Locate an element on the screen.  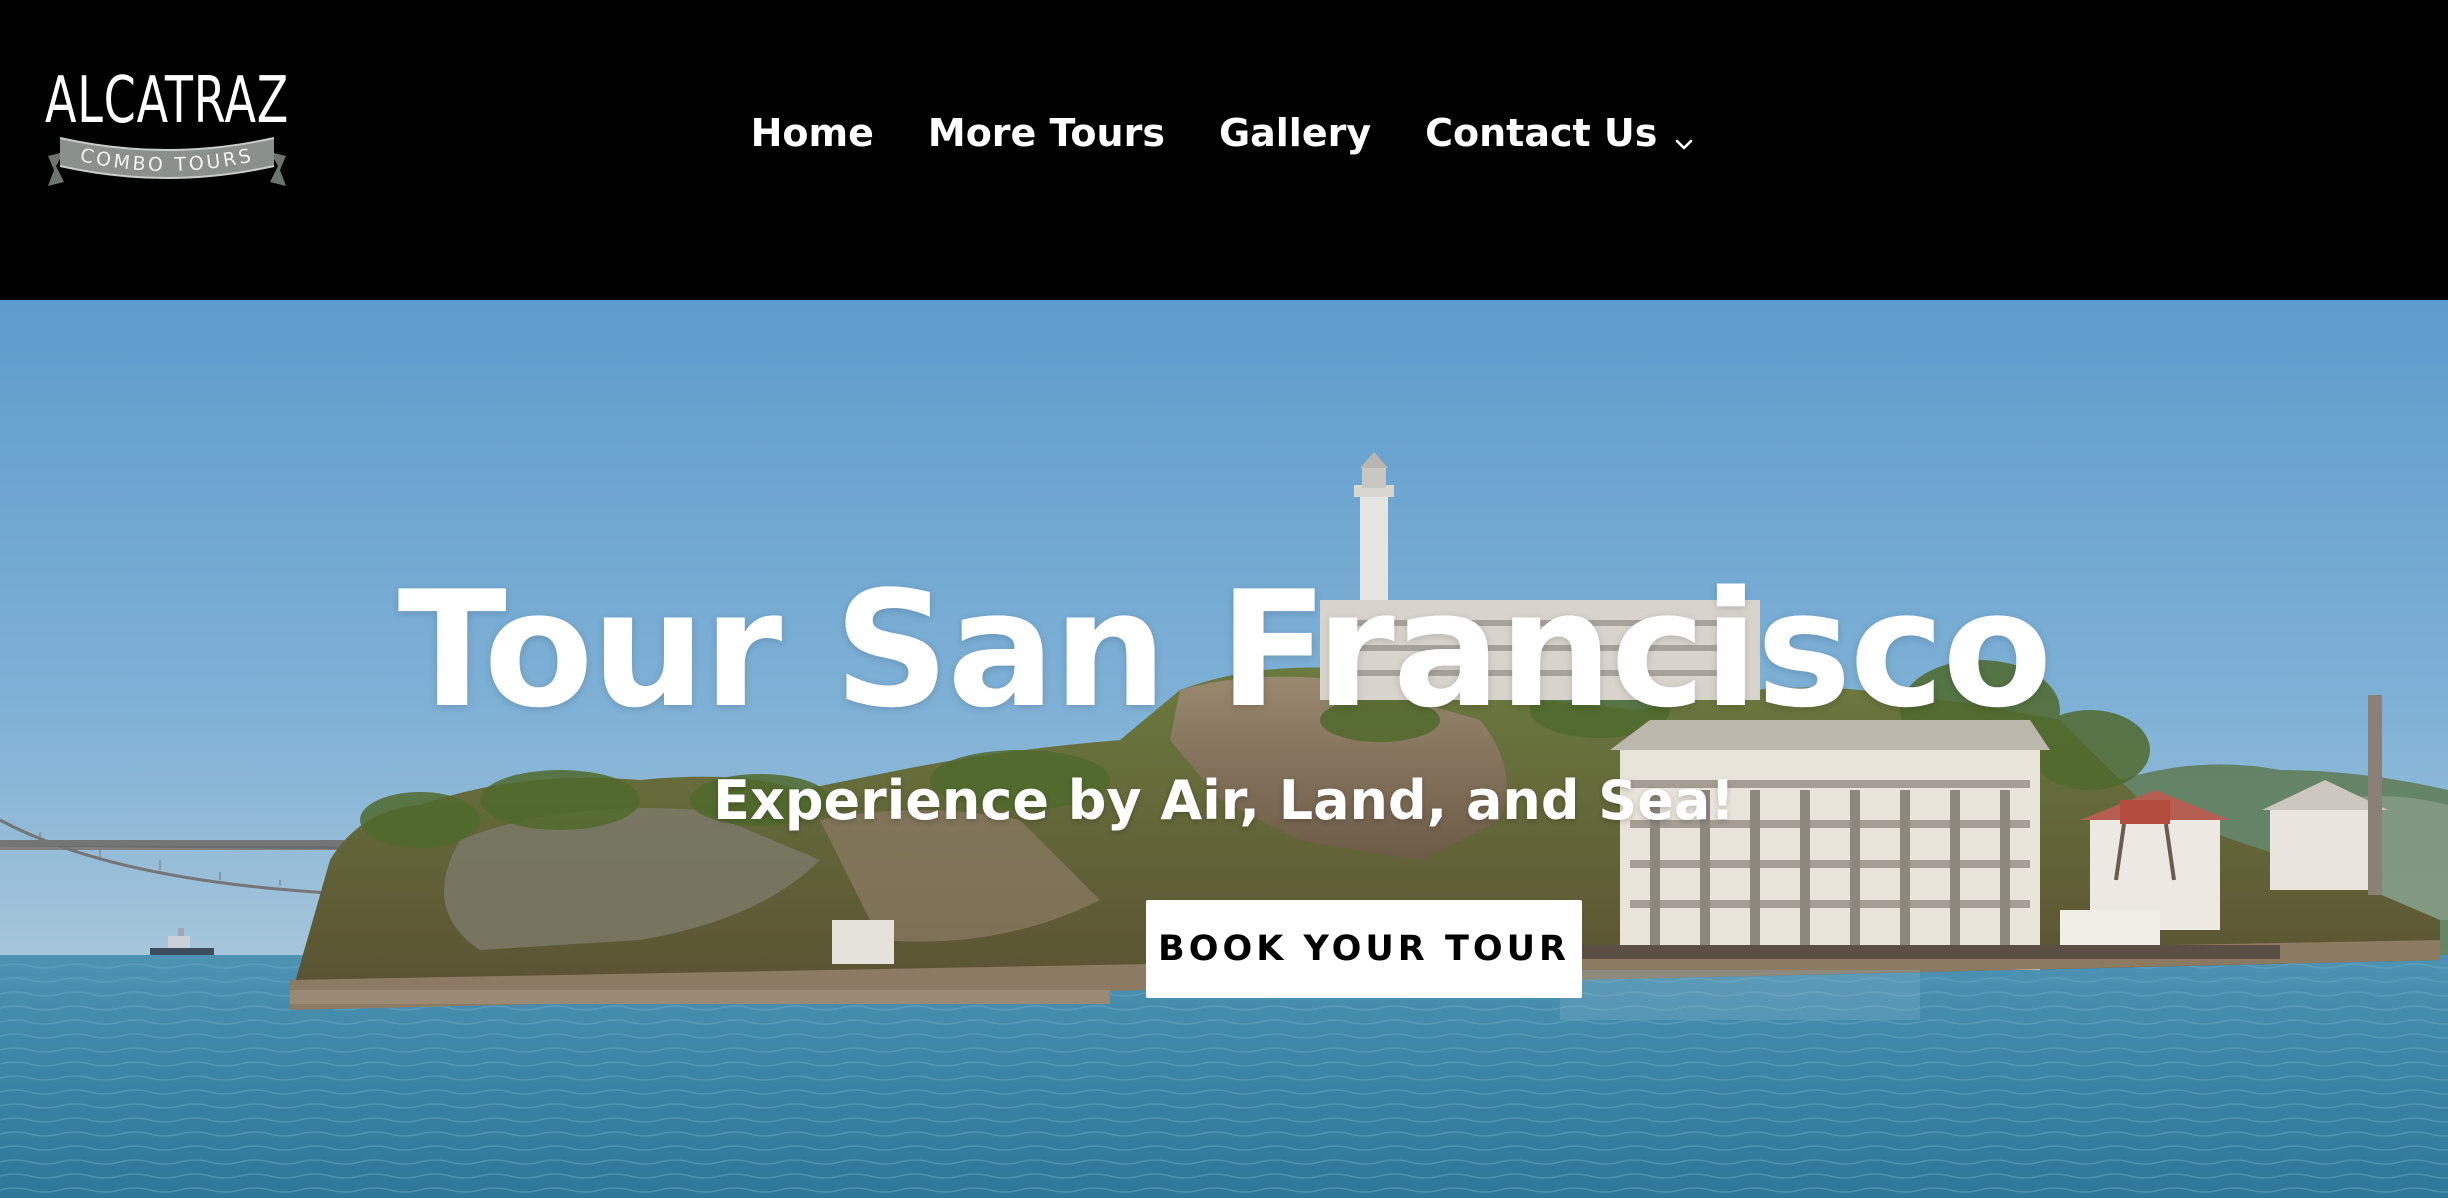
nav-home-label: Home is located at coordinates (812, 133).